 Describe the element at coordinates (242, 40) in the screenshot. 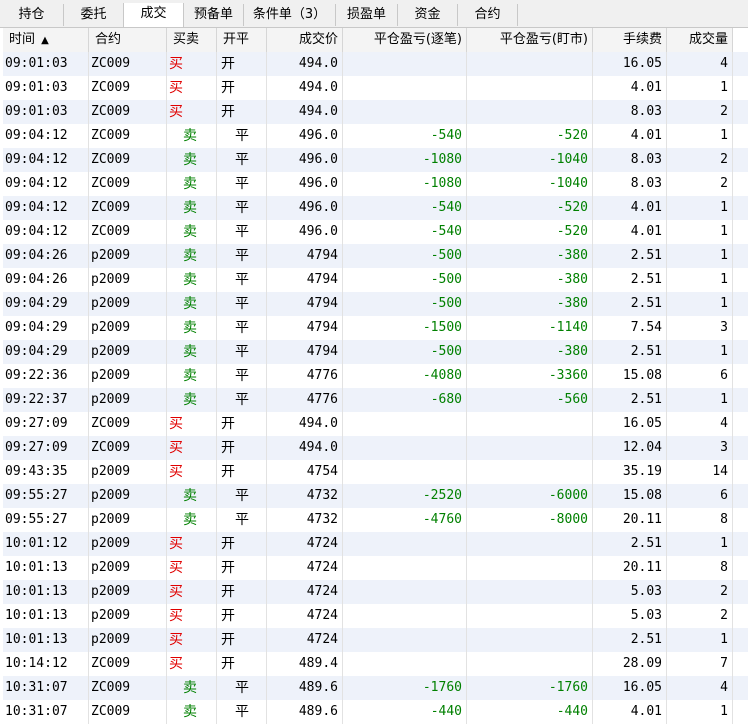

I see `col-header-open-close: 开平` at that location.